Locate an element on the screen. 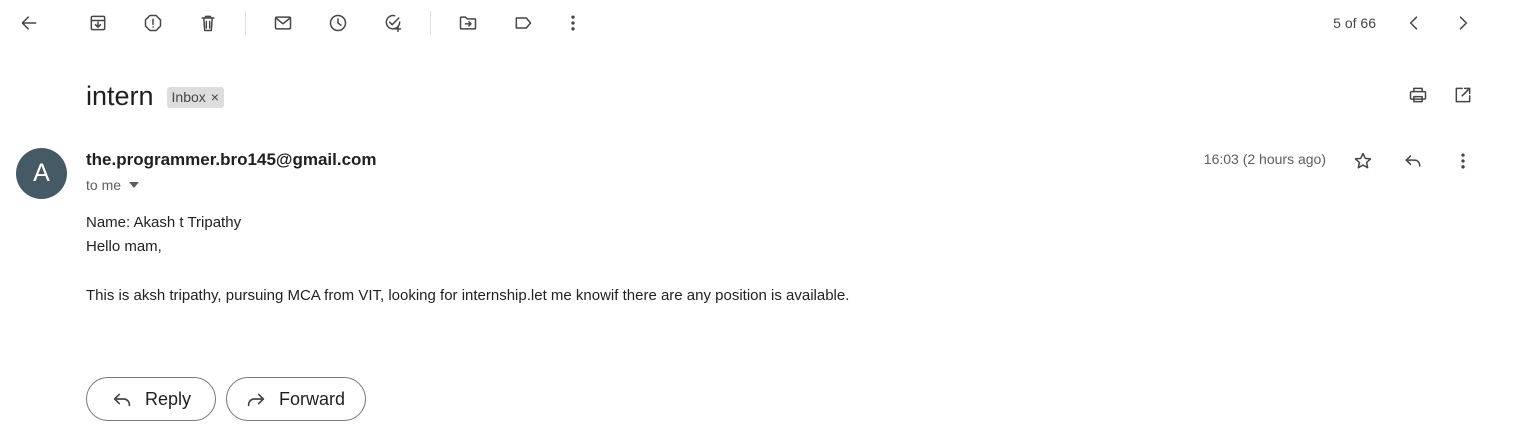 The width and height of the screenshot is (1514, 447). forward-icon is located at coordinates (256, 400).